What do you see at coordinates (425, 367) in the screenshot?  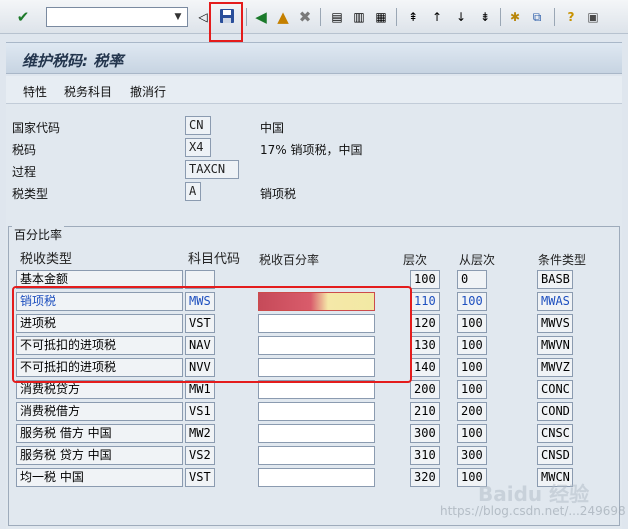 I see `row-level: 140` at bounding box center [425, 367].